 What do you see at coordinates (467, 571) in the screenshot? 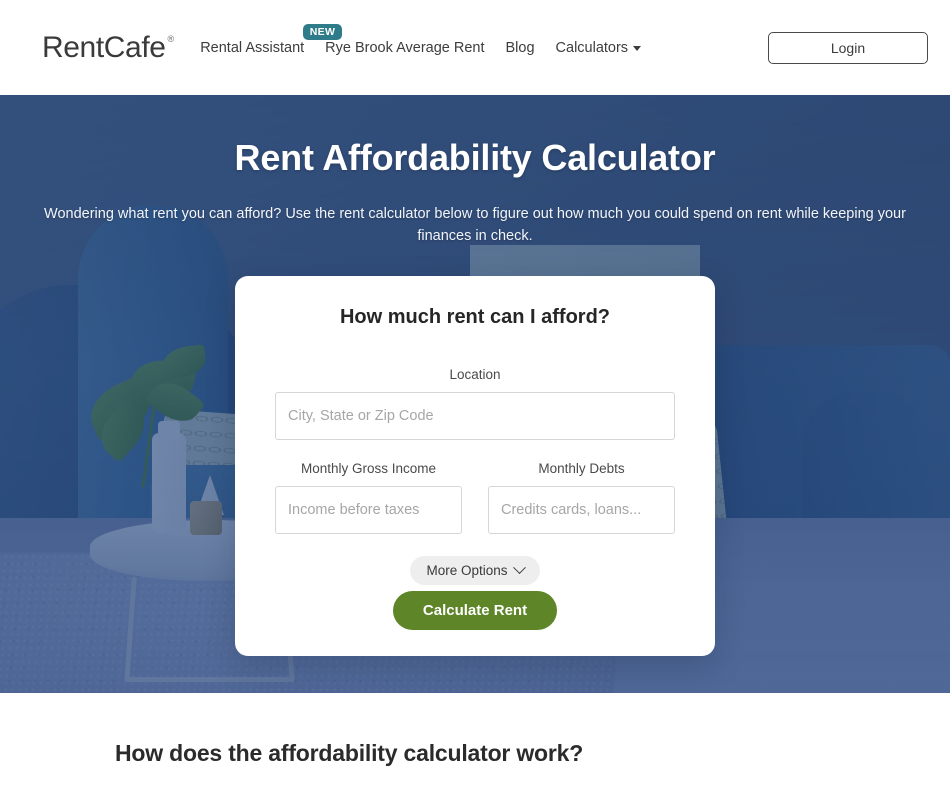
I see `more-options-label: More Options` at bounding box center [467, 571].